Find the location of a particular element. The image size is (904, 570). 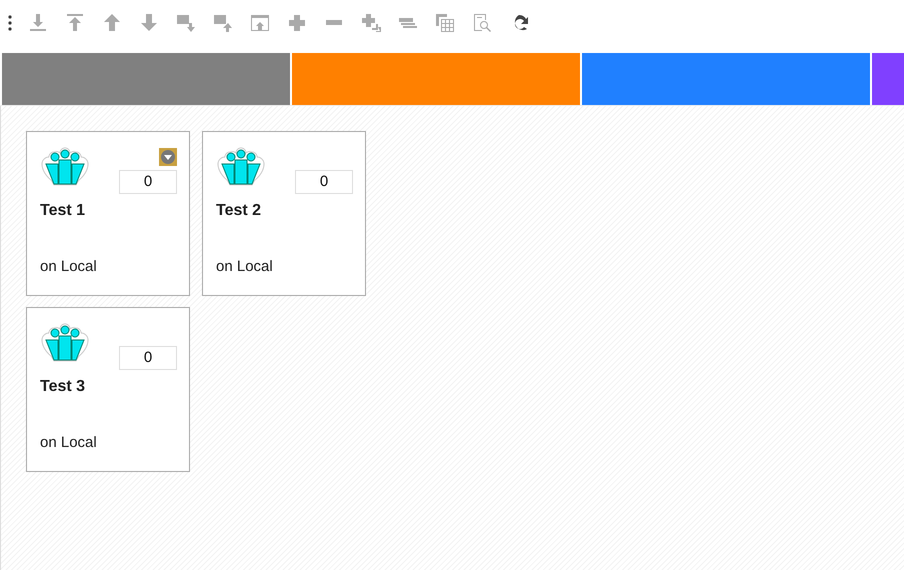

plus-icon is located at coordinates (297, 23).